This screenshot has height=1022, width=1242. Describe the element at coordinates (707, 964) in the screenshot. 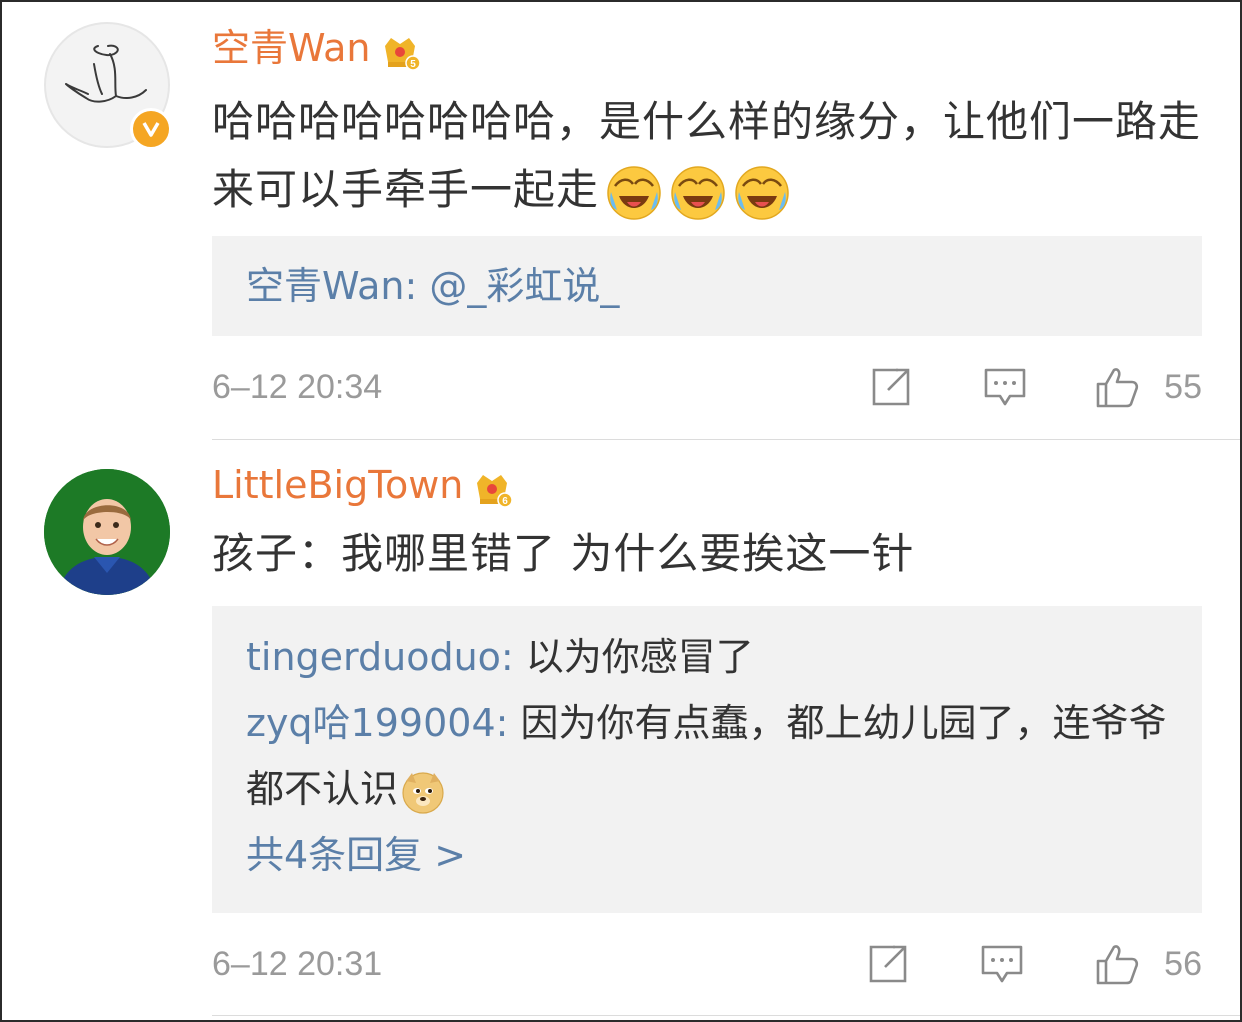

I see `comment-meta: 6–12 20:31 56` at that location.